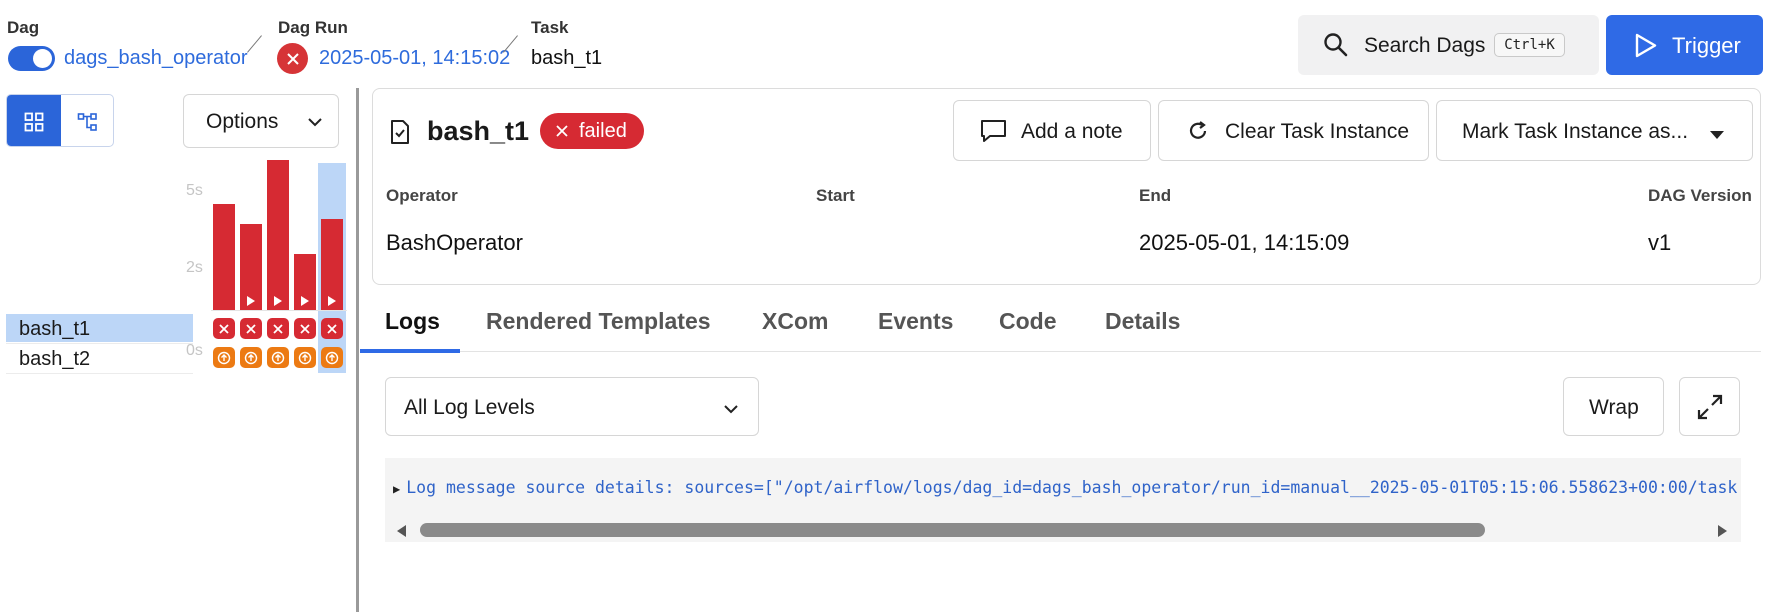 The width and height of the screenshot is (1768, 612). I want to click on log-horizontal-scrollbar, so click(1063, 530).